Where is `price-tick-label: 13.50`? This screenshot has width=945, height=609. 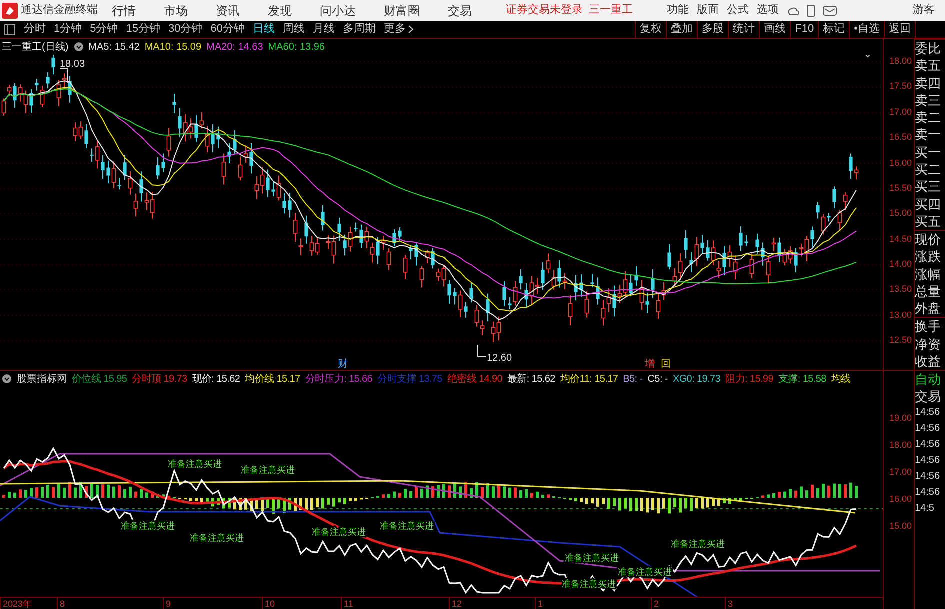
price-tick-label: 13.50 is located at coordinates (900, 289).